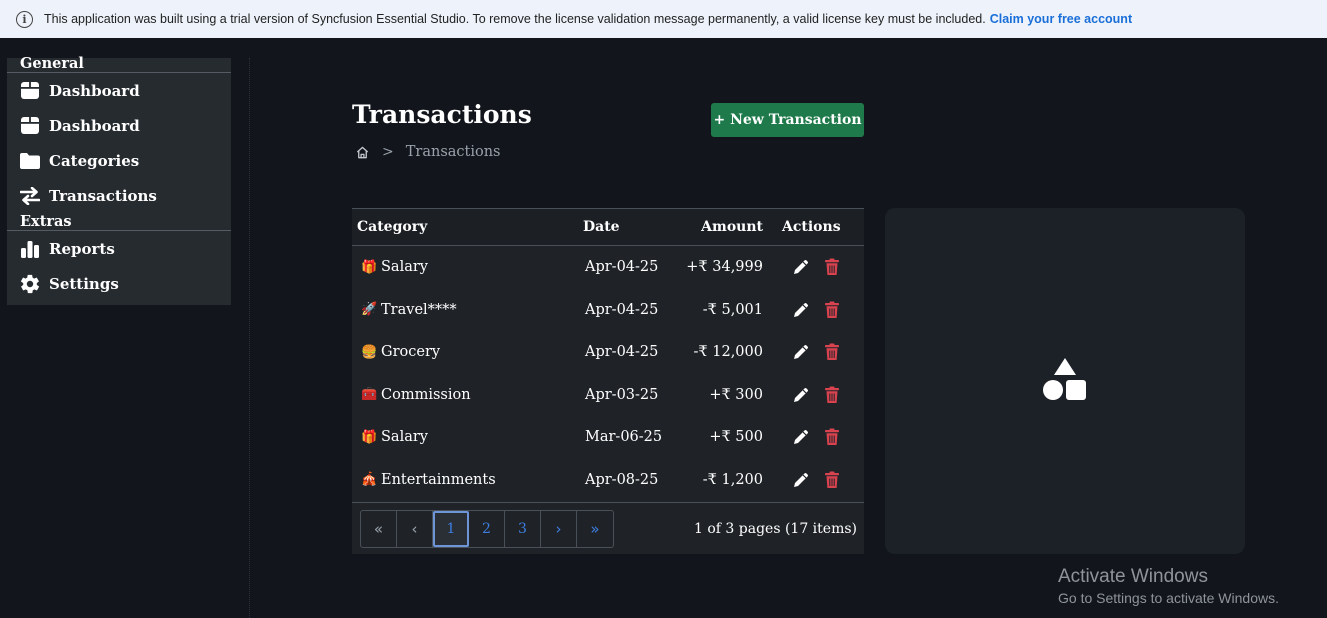 This screenshot has width=1327, height=618. What do you see at coordinates (82, 248) in the screenshot?
I see `sidebar-item-label: Reports` at bounding box center [82, 248].